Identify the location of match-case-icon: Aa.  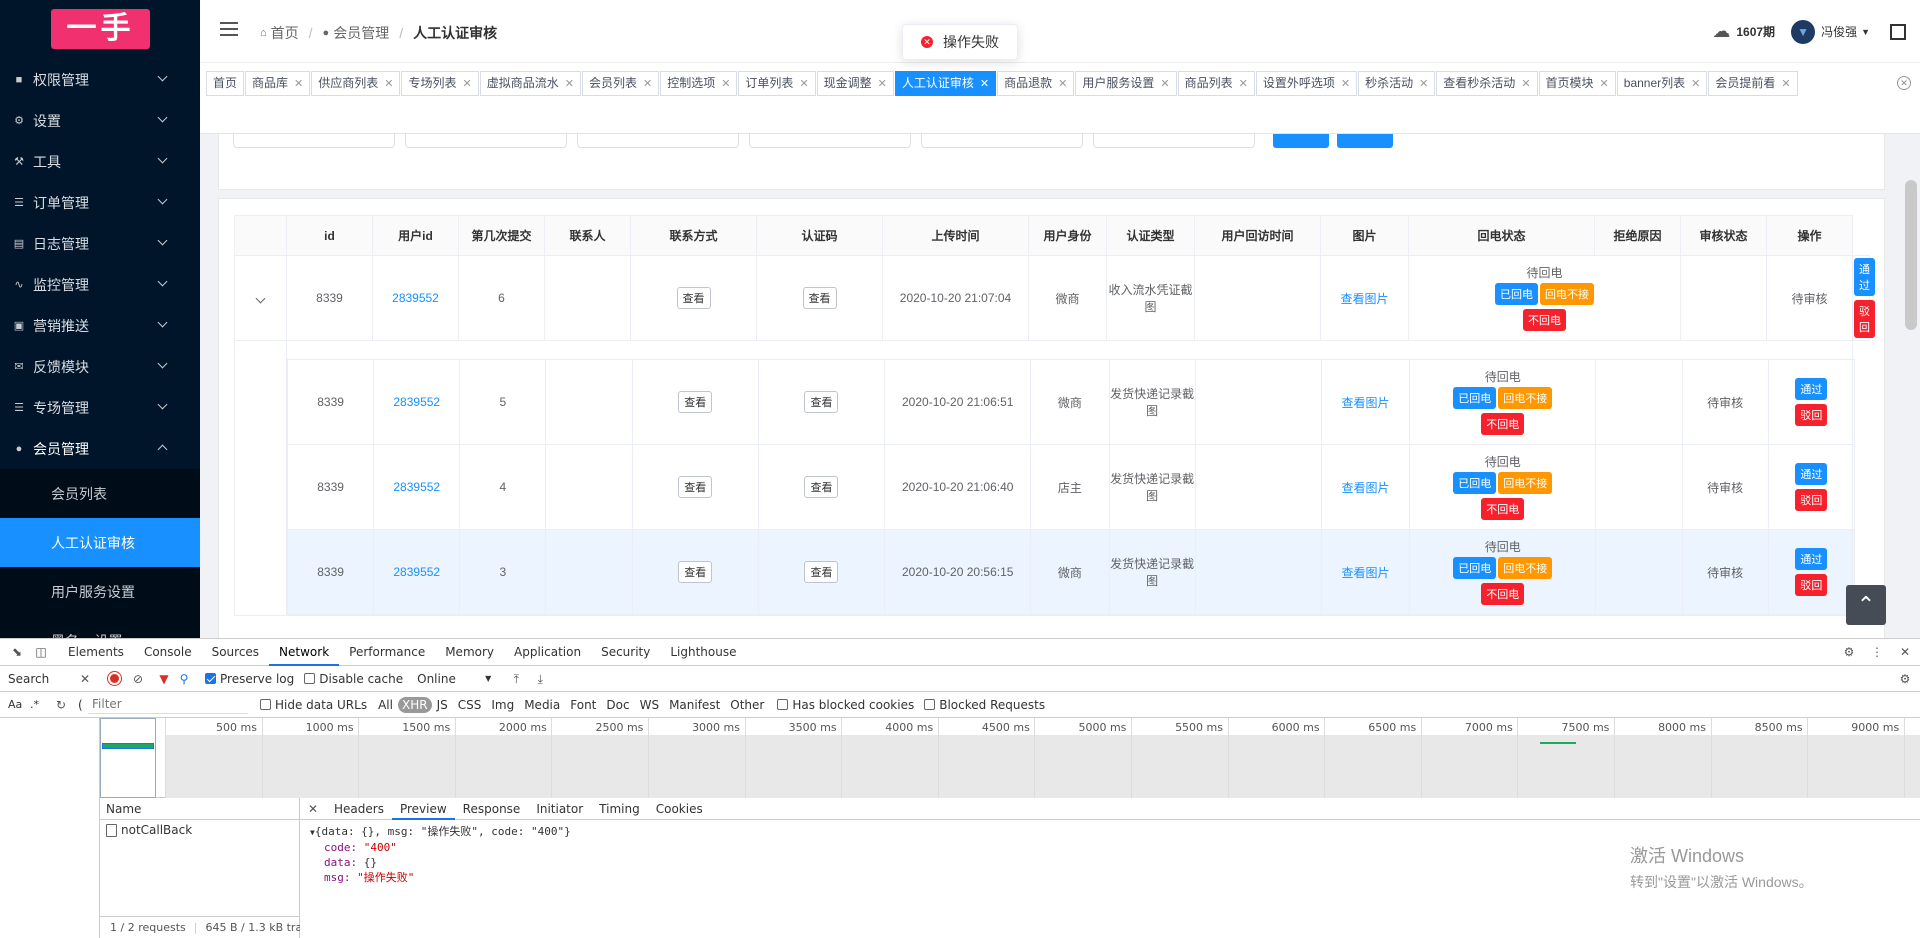
(15, 704).